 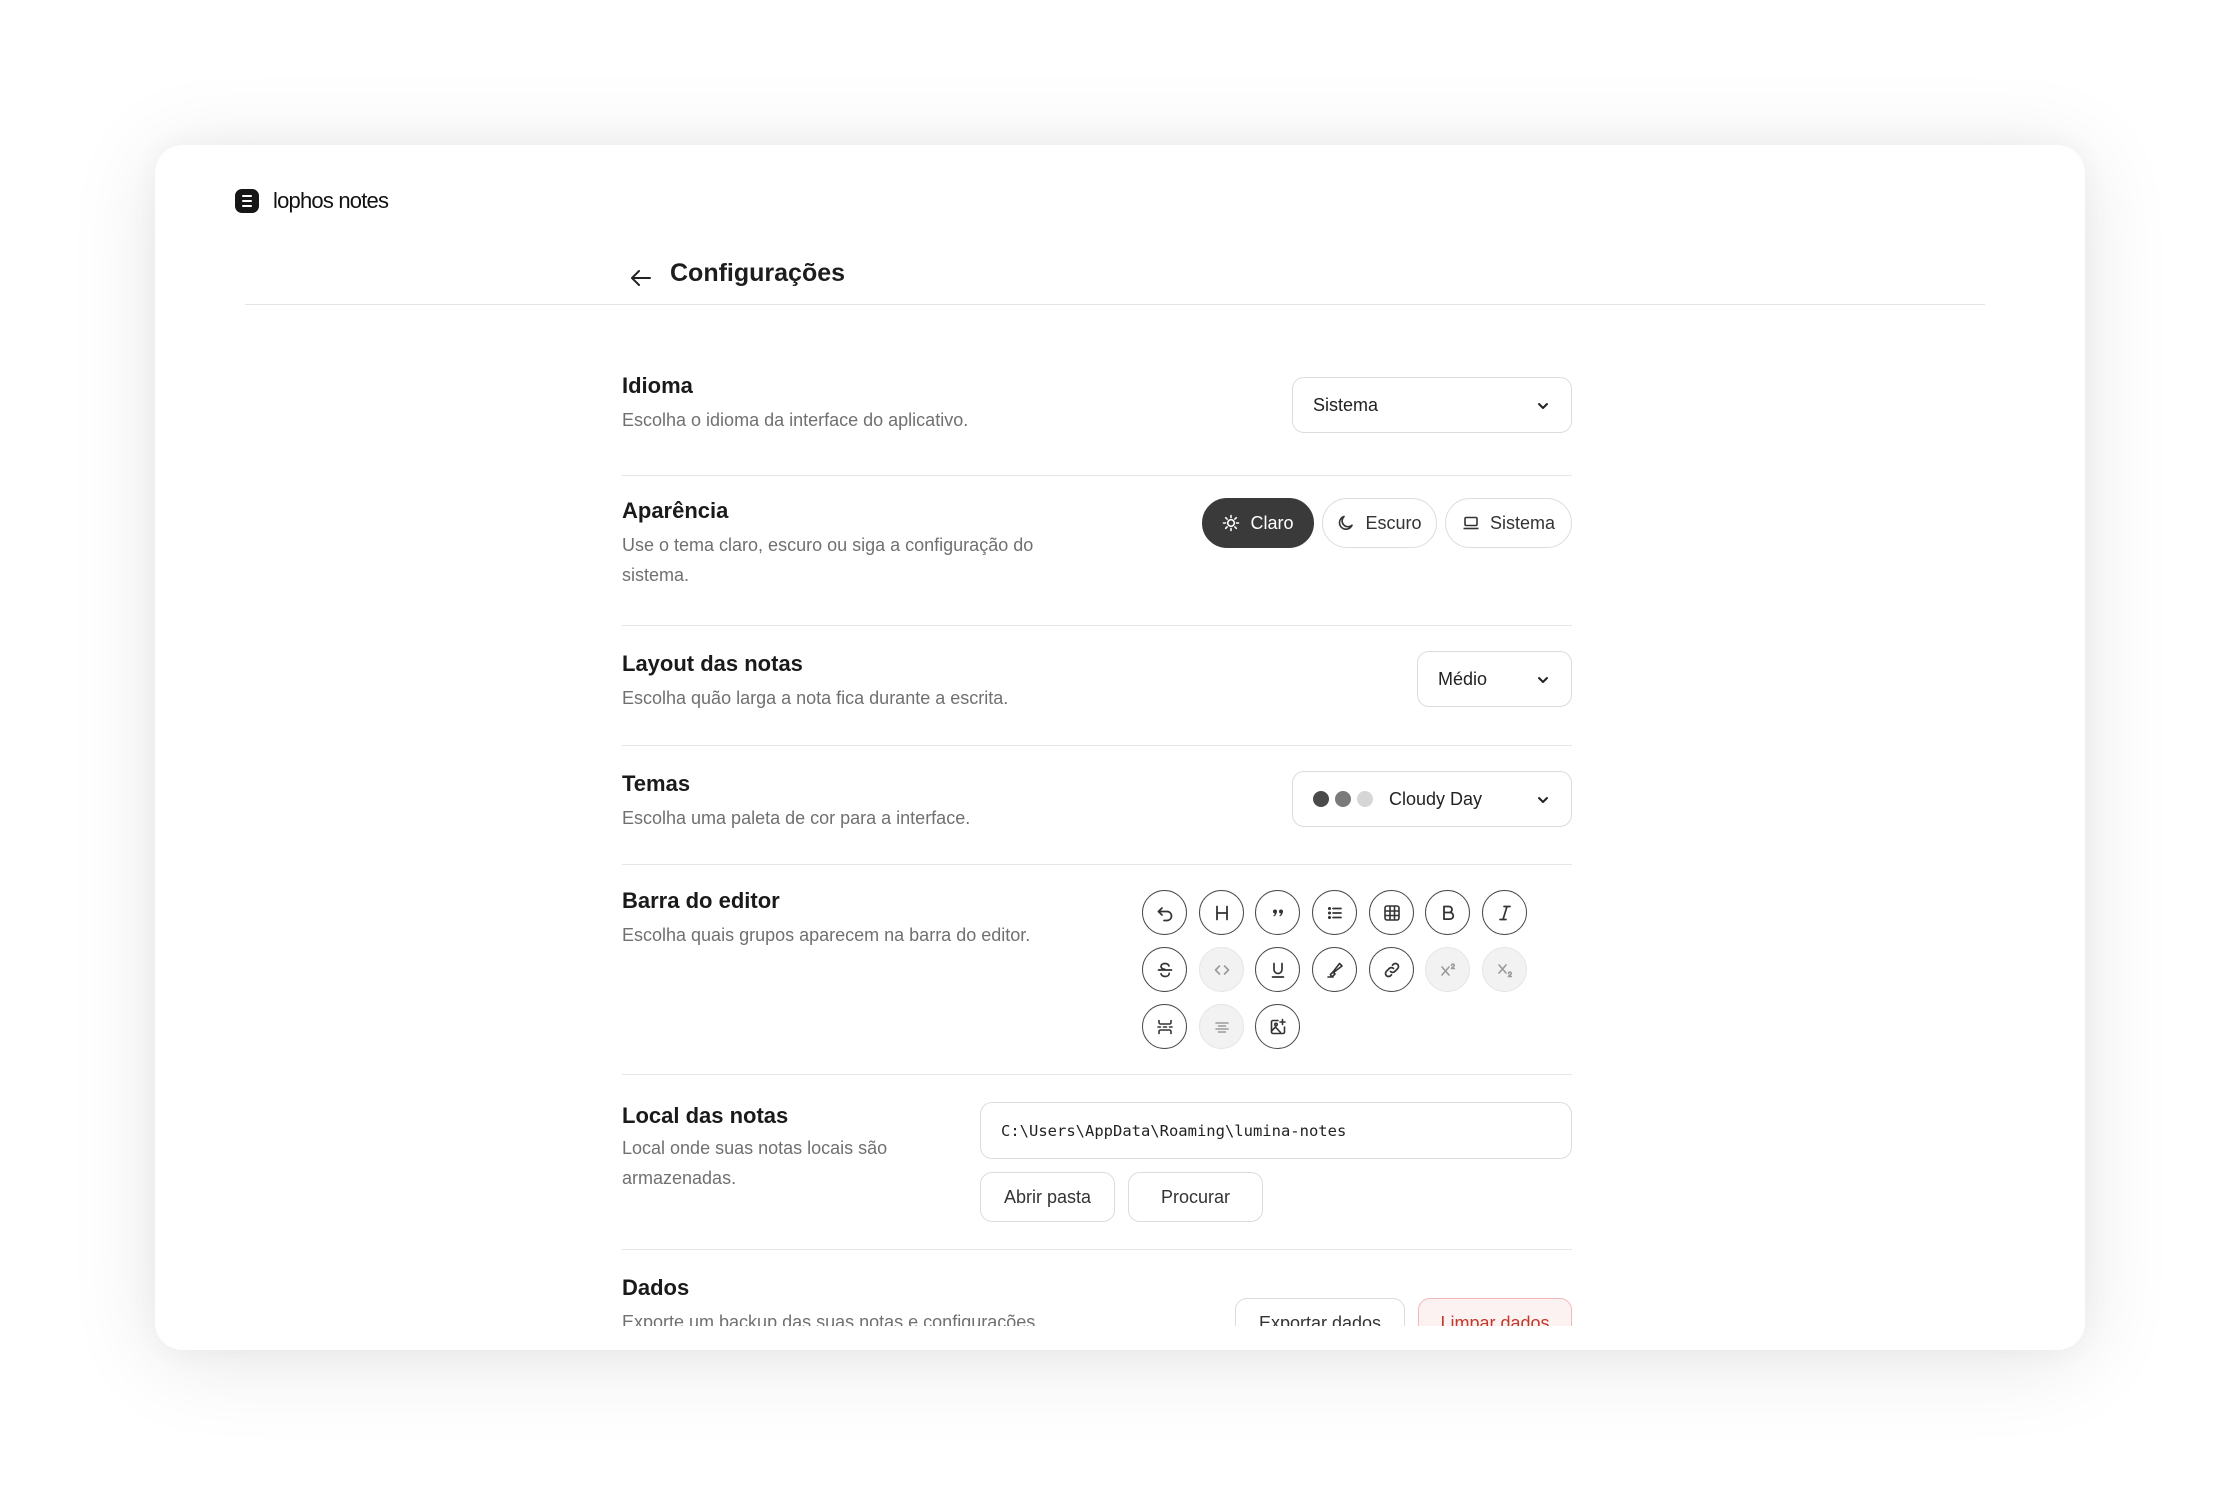 I want to click on setting-title: Layout das notas, so click(x=712, y=663).